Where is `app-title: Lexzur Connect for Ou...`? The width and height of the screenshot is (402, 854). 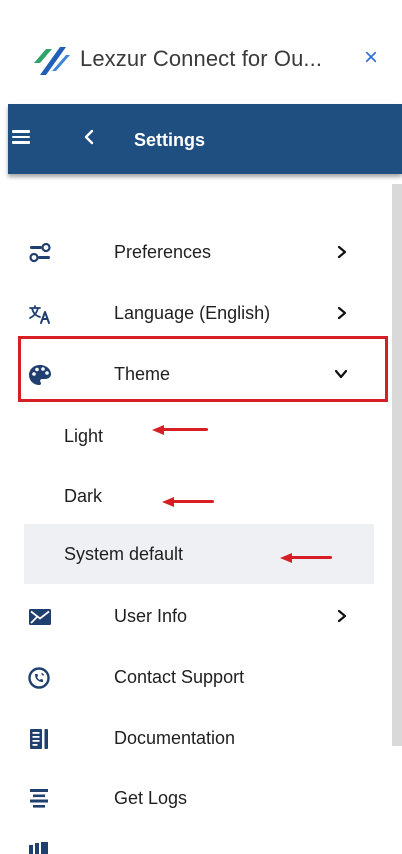
app-title: Lexzur Connect for Ou... is located at coordinates (201, 58).